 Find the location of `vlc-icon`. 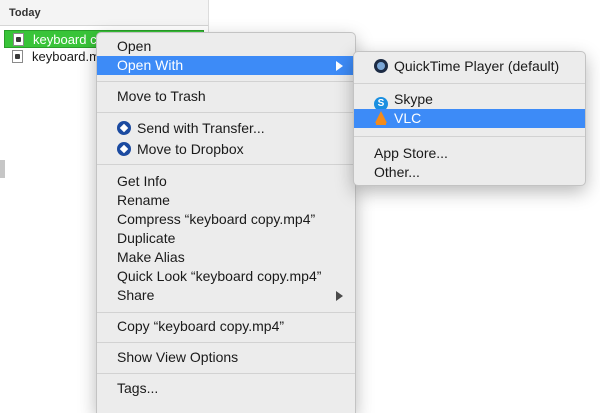

vlc-icon is located at coordinates (381, 118).